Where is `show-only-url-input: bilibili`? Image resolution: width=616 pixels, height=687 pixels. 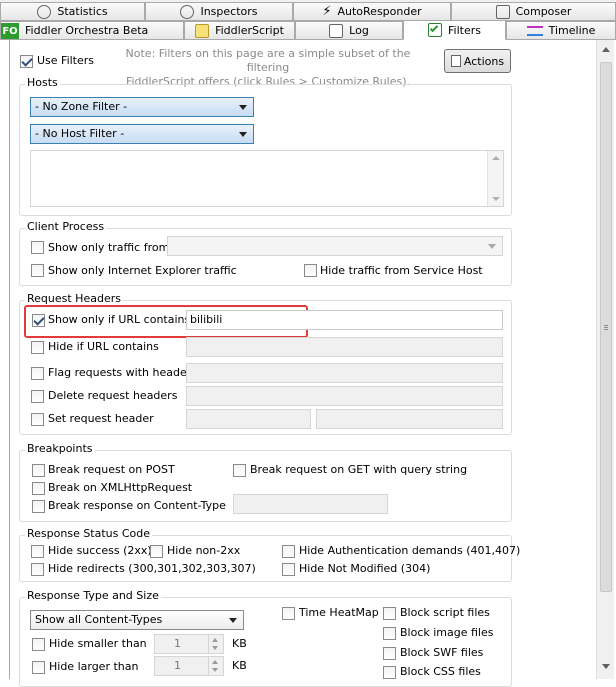
show-only-url-input: bilibili is located at coordinates (344, 320).